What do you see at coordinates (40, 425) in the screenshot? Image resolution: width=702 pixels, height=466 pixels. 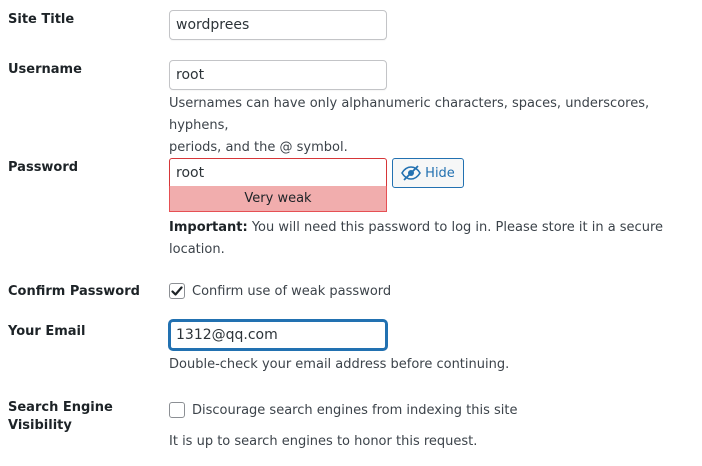 I see `search-visibility-label-line2: Visibility` at bounding box center [40, 425].